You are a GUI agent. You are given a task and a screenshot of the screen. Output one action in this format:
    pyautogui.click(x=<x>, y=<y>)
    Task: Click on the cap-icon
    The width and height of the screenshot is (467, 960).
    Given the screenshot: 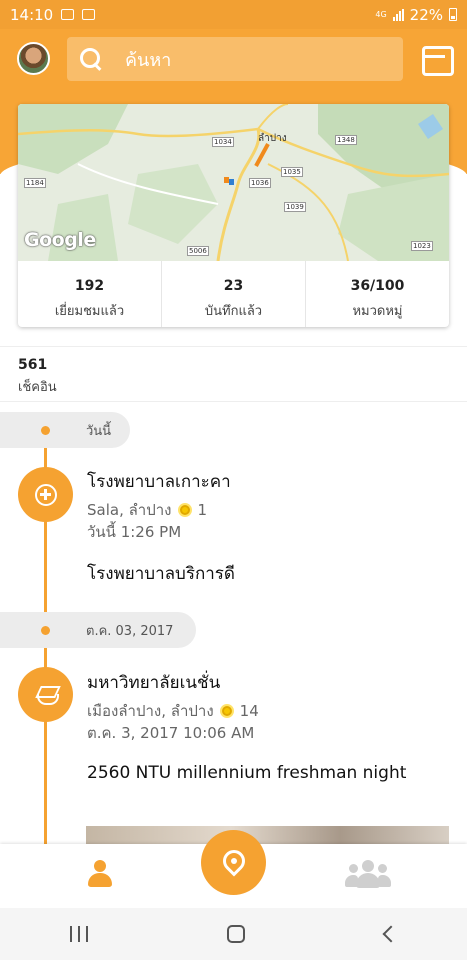 What is the action you would take?
    pyautogui.click(x=46, y=695)
    